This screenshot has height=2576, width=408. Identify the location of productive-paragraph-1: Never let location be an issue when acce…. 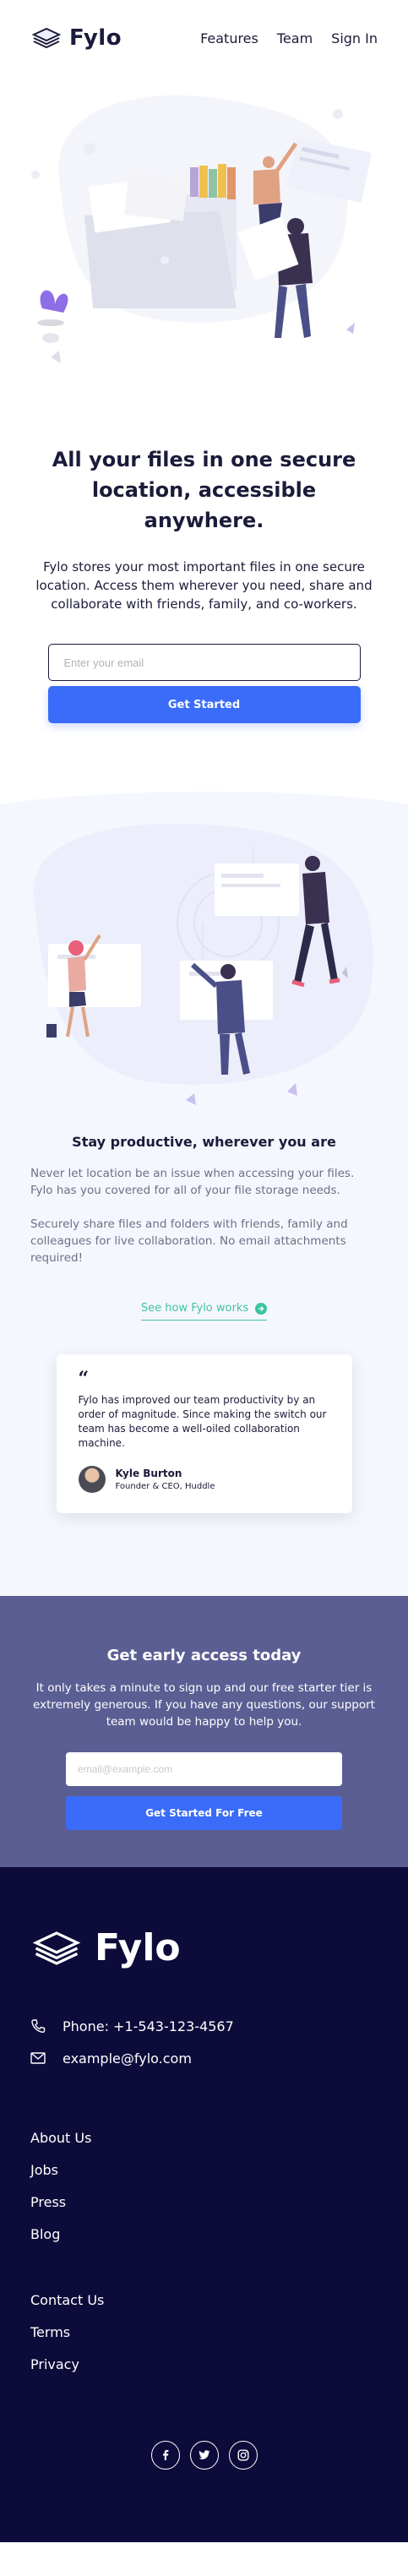
(192, 1182).